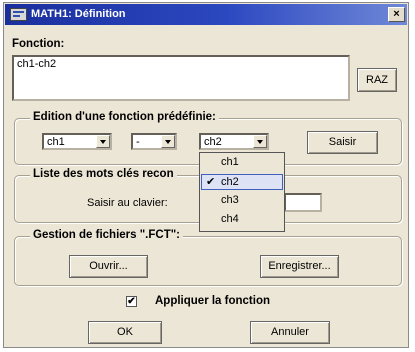 The height and width of the screenshot is (352, 415). Describe the element at coordinates (212, 301) in the screenshot. I see `appliquer-label: Appliquer la fonction` at that location.